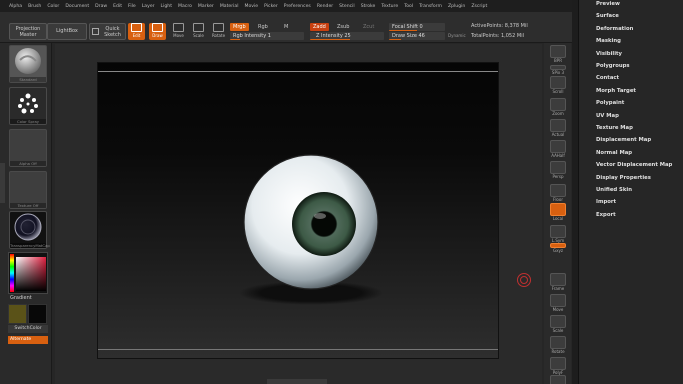 The height and width of the screenshot is (384, 683). What do you see at coordinates (558, 253) in the screenshot?
I see `xyz-dock-button: Gxyz` at bounding box center [558, 253].